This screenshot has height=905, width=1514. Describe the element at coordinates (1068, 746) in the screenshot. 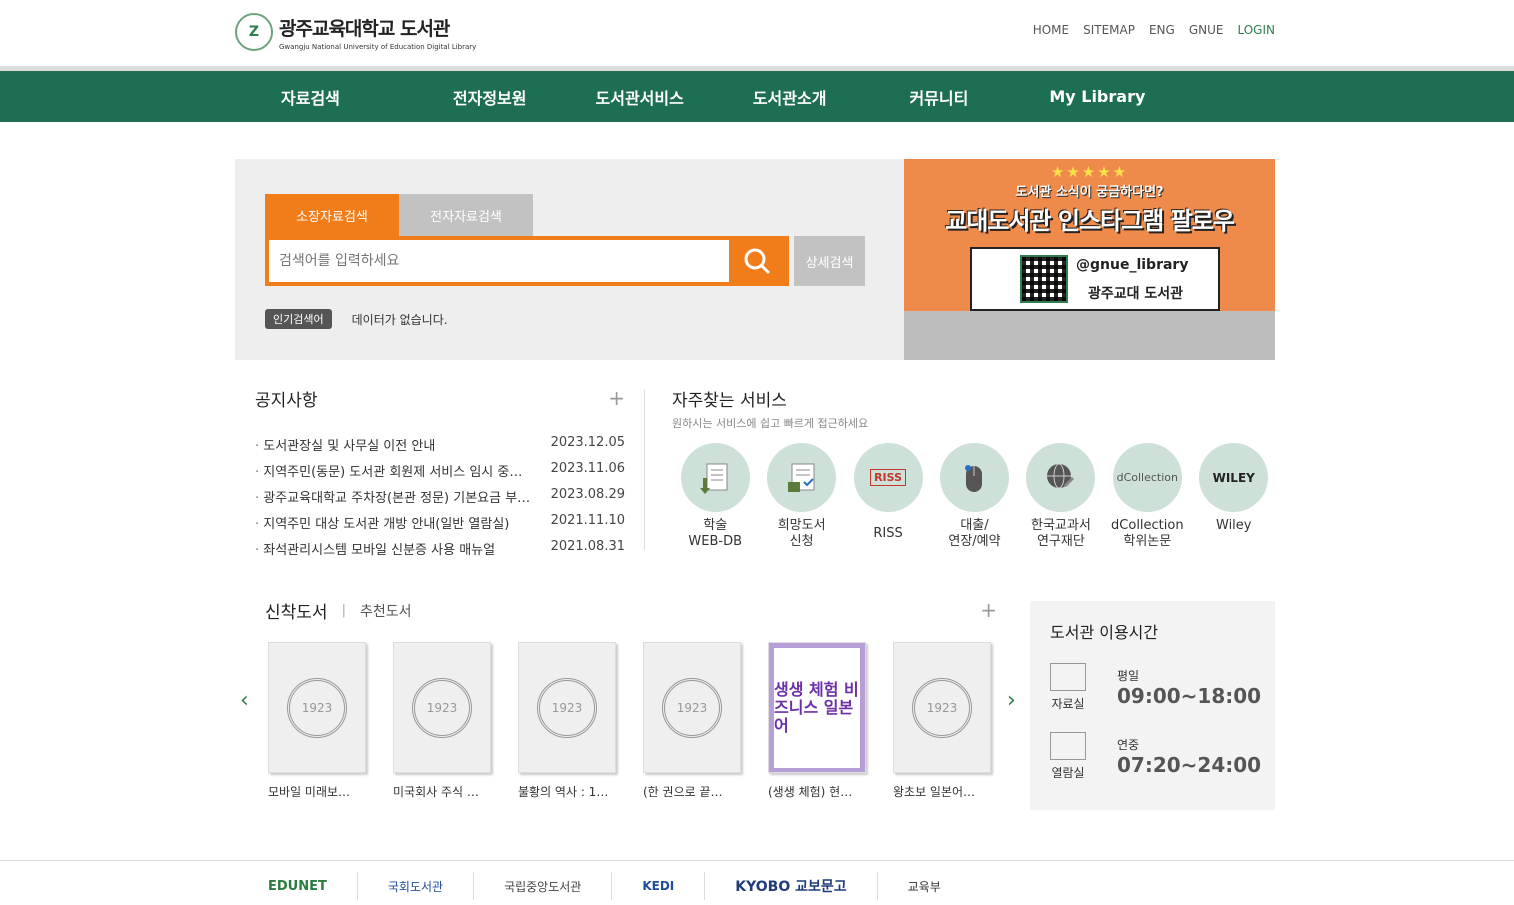

I see `study-room-icon` at that location.